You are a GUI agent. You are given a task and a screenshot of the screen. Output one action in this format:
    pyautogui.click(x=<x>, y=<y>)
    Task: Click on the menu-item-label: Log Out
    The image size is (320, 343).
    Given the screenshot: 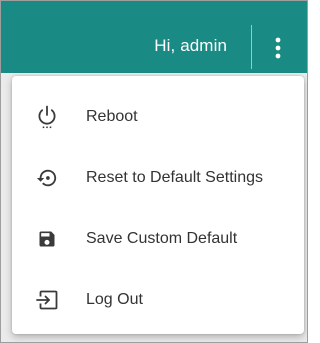 What is the action you would take?
    pyautogui.click(x=114, y=299)
    